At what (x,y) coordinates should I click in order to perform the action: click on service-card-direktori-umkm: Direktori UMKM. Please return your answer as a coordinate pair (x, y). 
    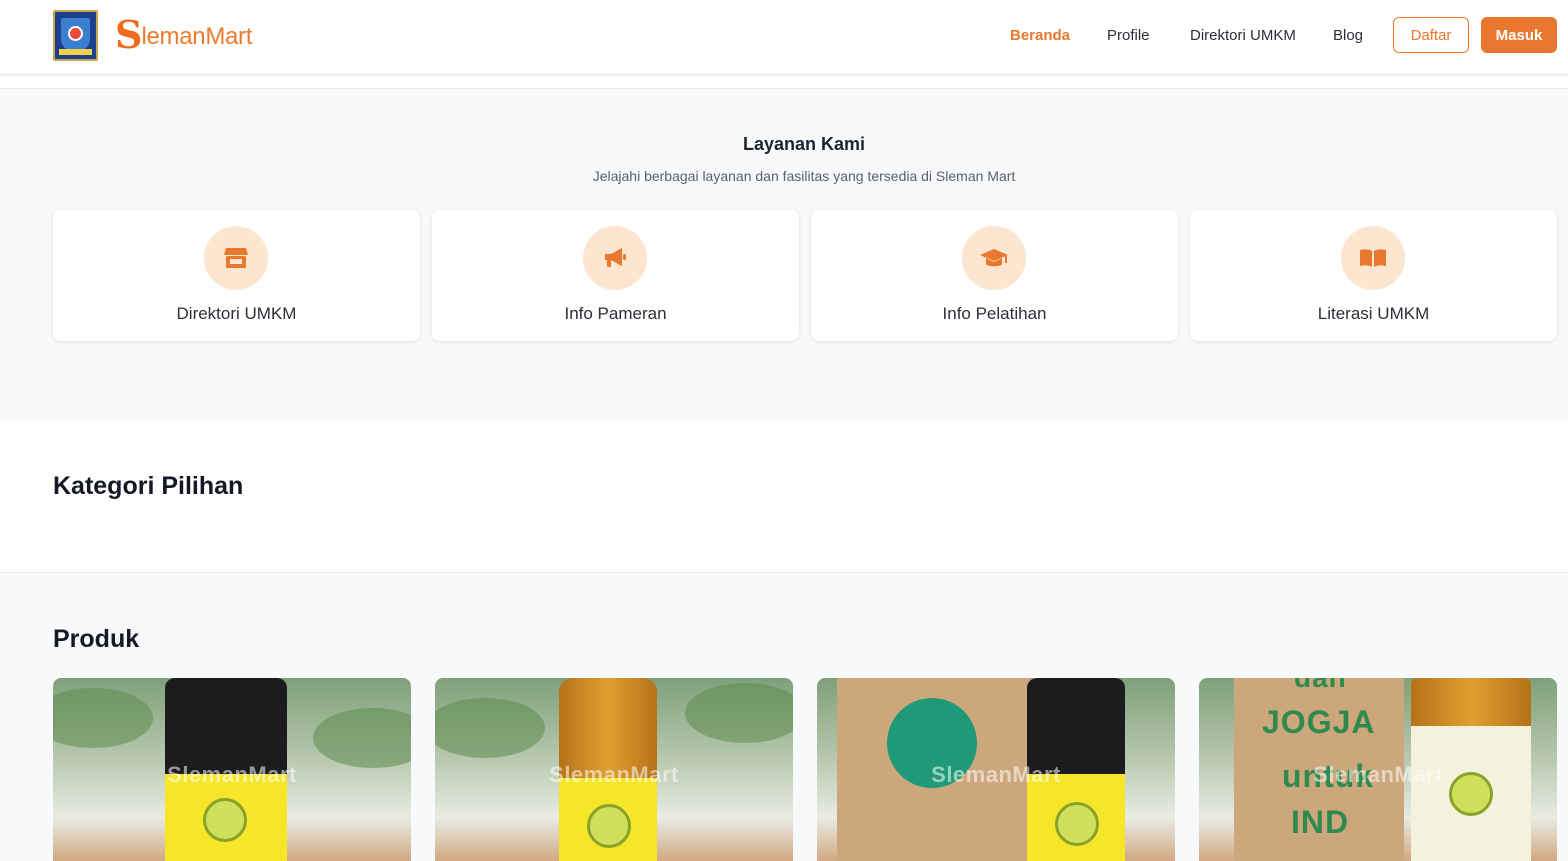
    Looking at the image, I should click on (236, 275).